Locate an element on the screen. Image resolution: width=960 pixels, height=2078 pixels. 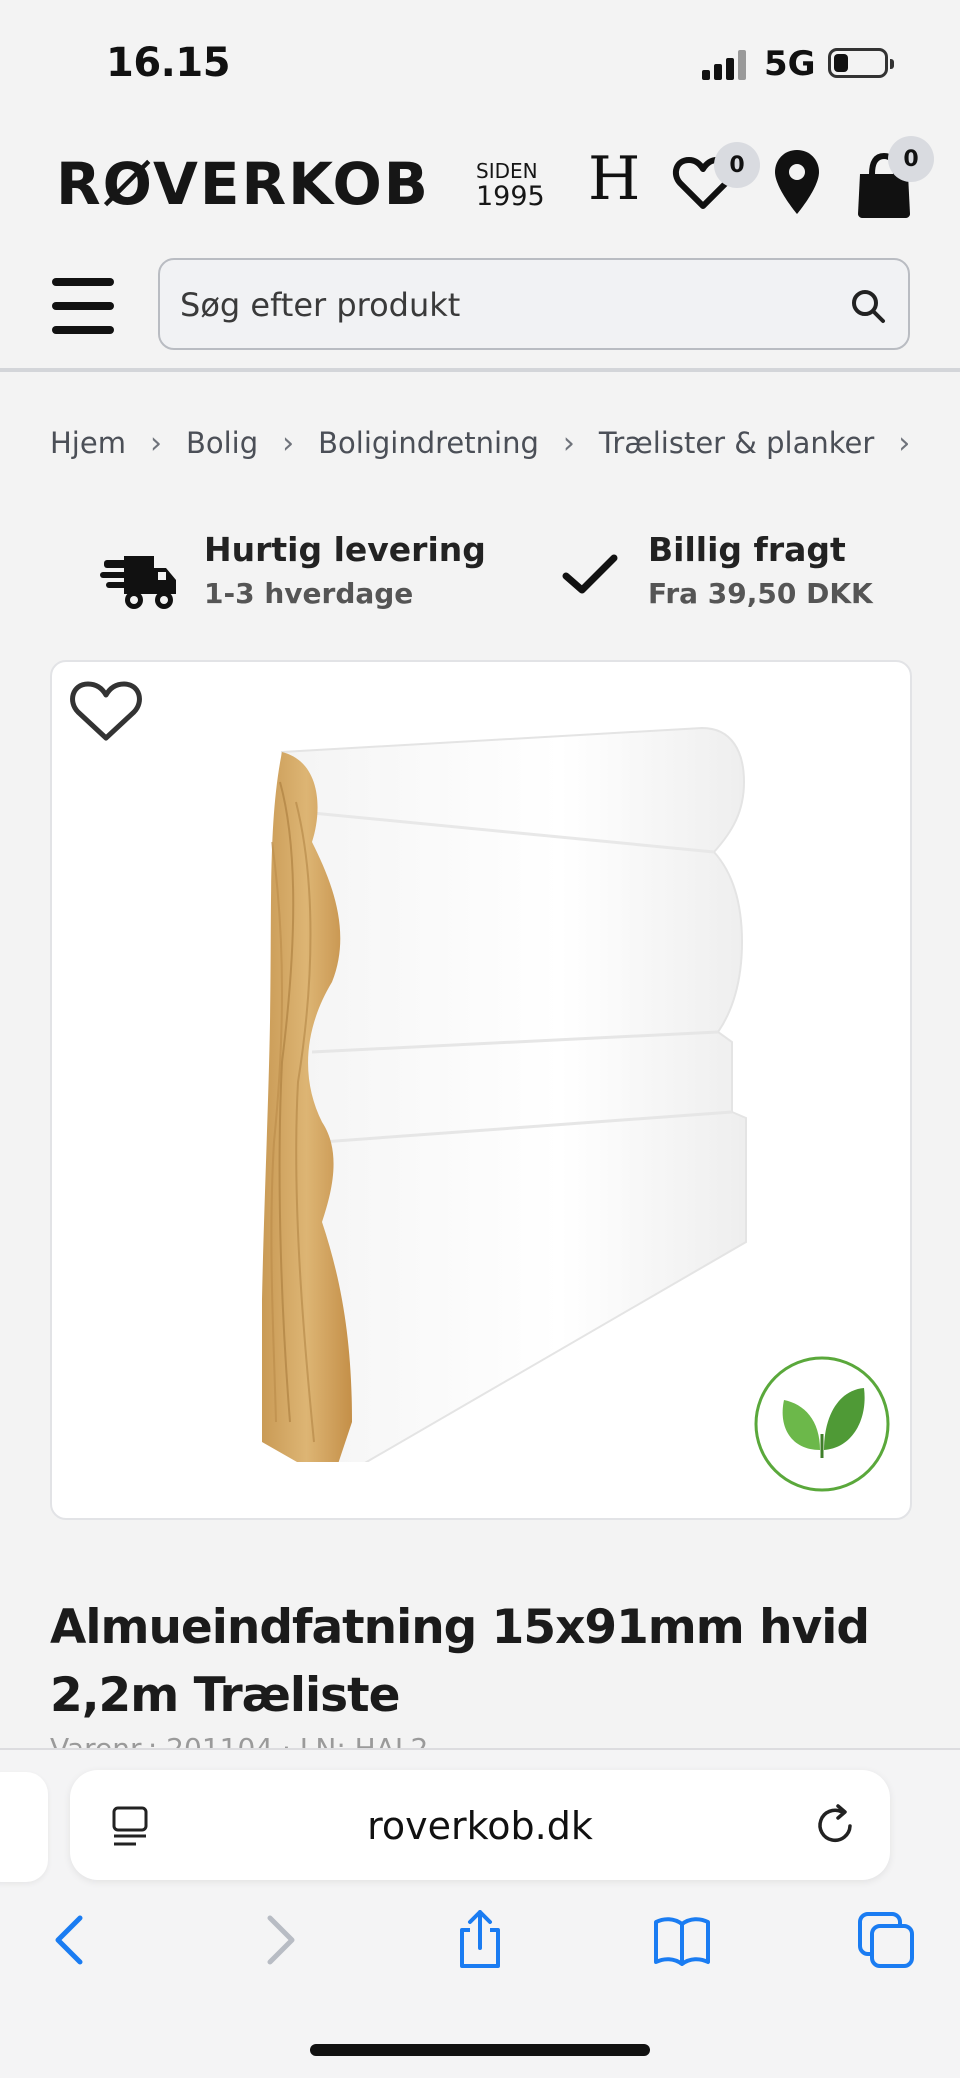
usp-freight: Billig fragt Fra 39,50 DKK is located at coordinates (760, 575).